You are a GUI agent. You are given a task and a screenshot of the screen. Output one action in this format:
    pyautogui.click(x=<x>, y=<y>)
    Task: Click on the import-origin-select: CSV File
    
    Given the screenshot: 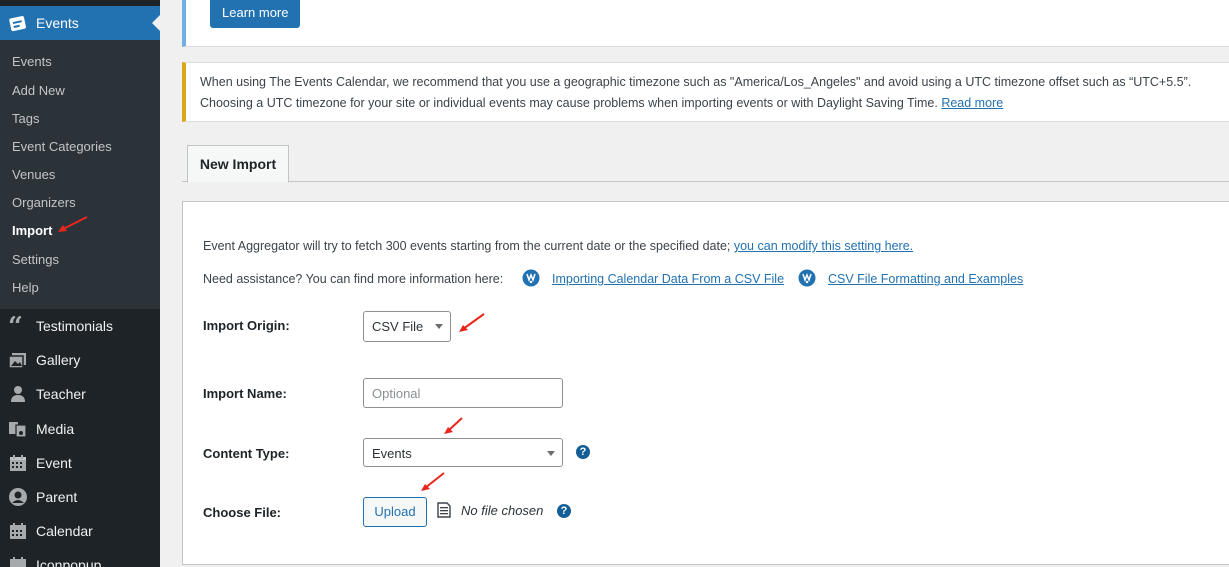 What is the action you would take?
    pyautogui.click(x=407, y=326)
    